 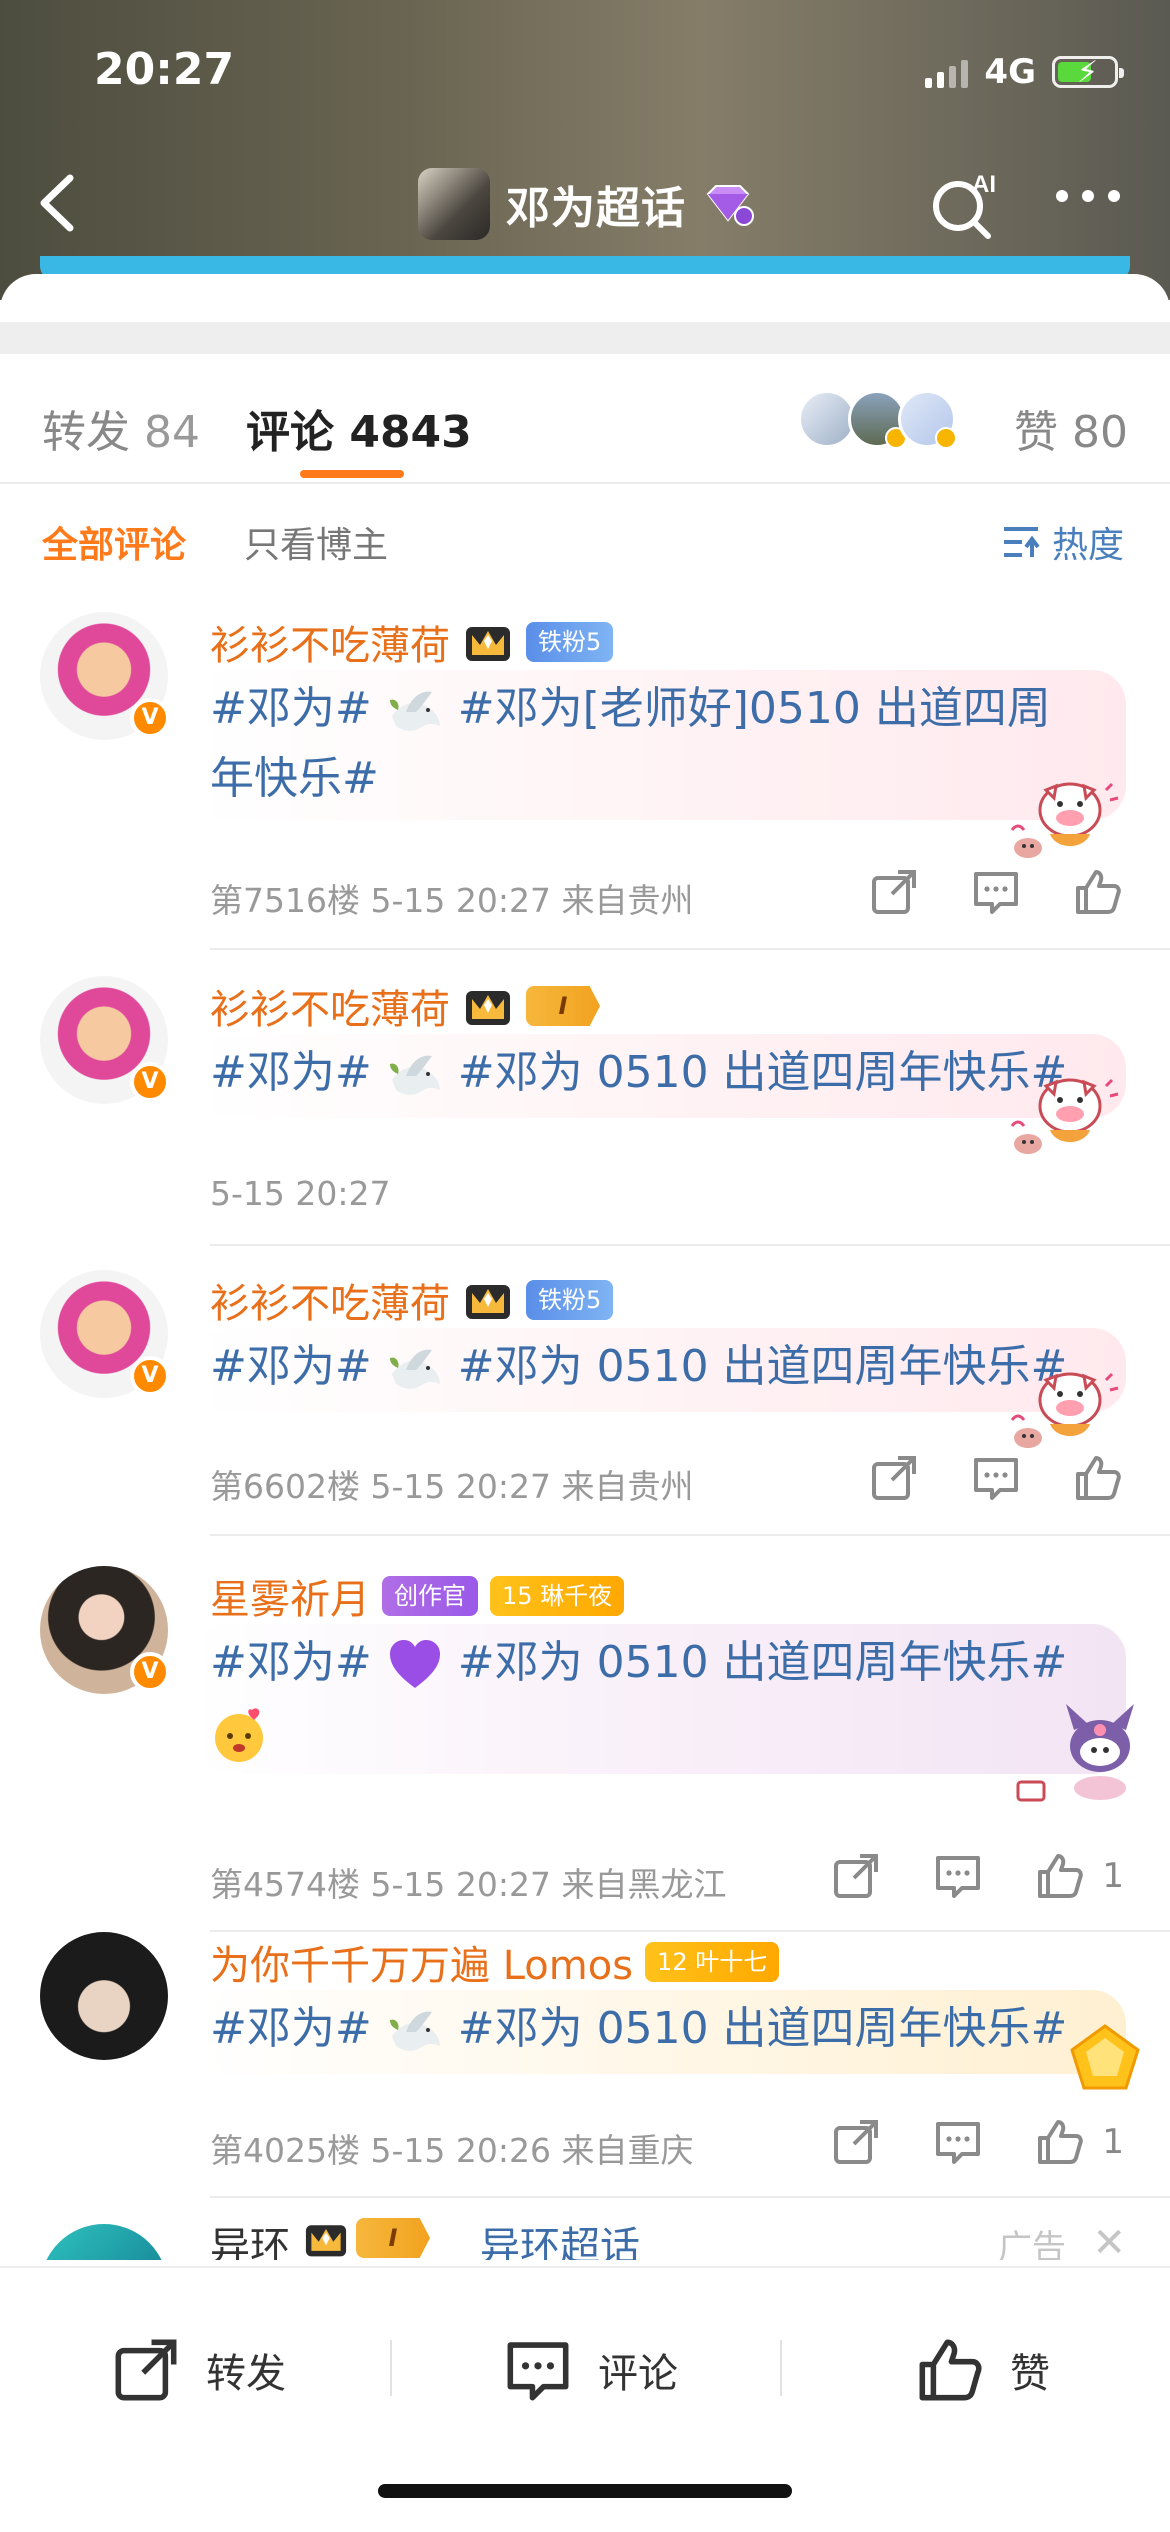 What do you see at coordinates (1032, 2244) in the screenshot?
I see `ad-label: 广告` at bounding box center [1032, 2244].